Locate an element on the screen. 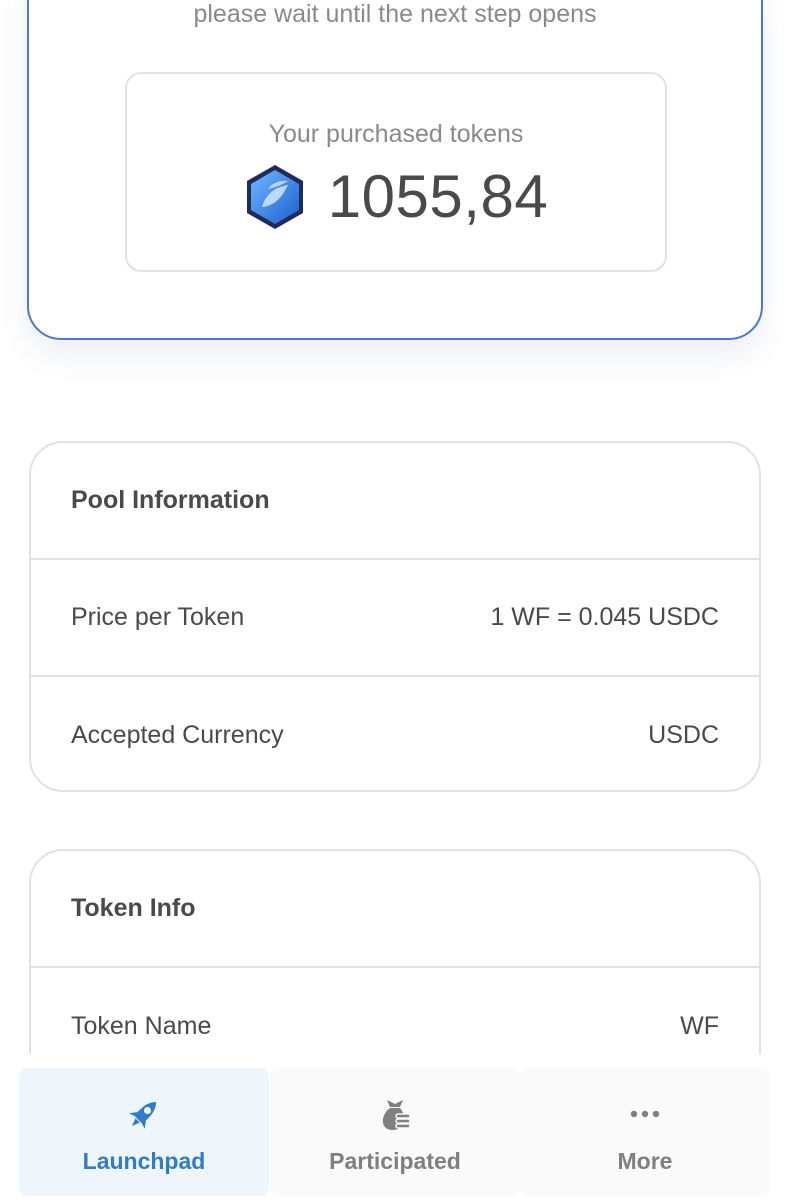 This screenshot has width=790, height=1200. nav-label: More is located at coordinates (645, 1161).